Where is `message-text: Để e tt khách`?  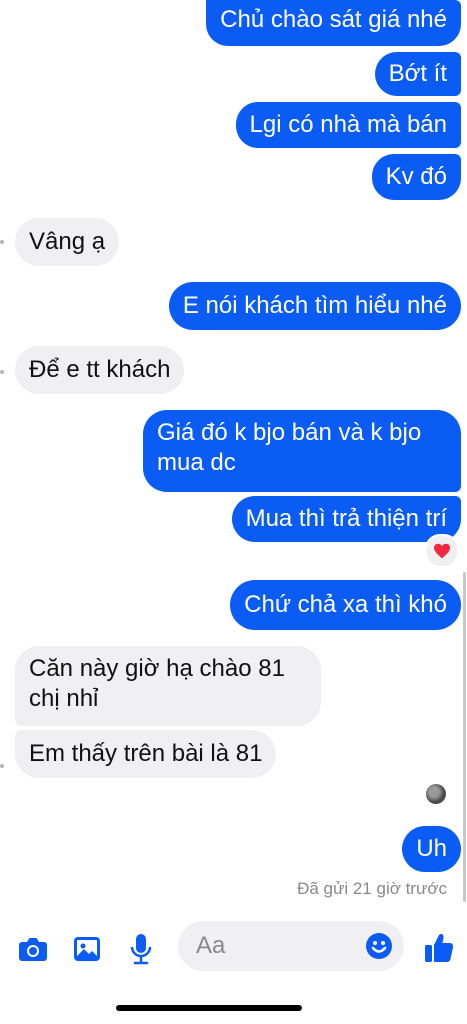 message-text: Để e tt khách is located at coordinates (100, 369).